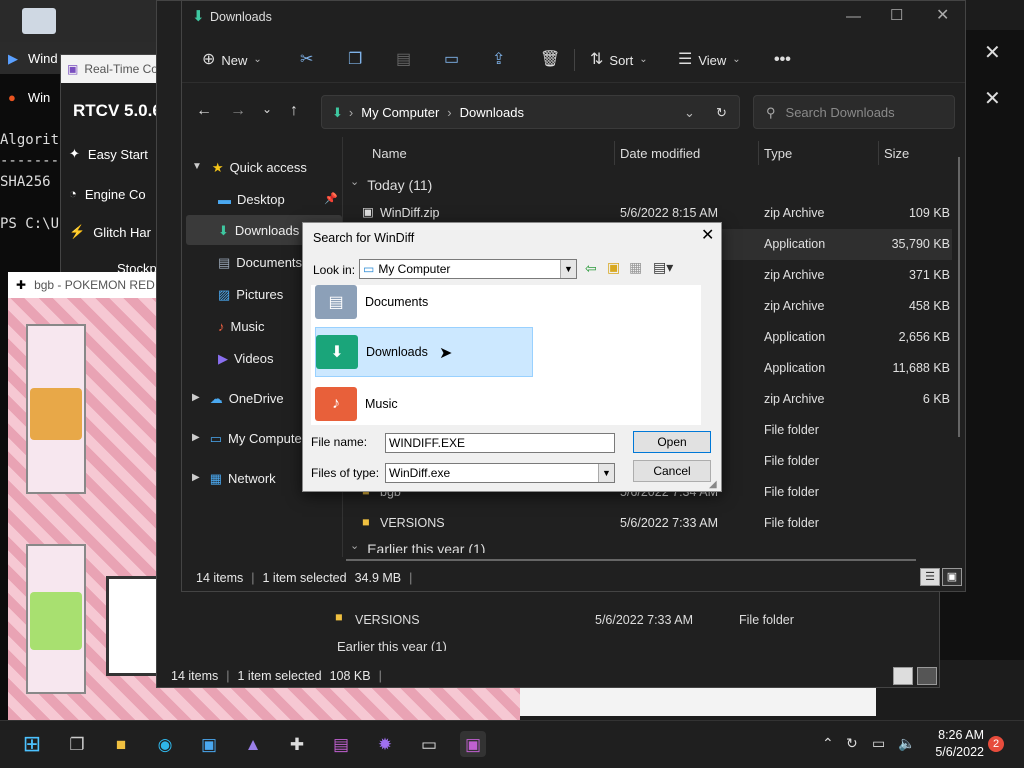 This screenshot has height=768, width=1024. Describe the element at coordinates (672, 442) in the screenshot. I see `open-button: Open` at that location.